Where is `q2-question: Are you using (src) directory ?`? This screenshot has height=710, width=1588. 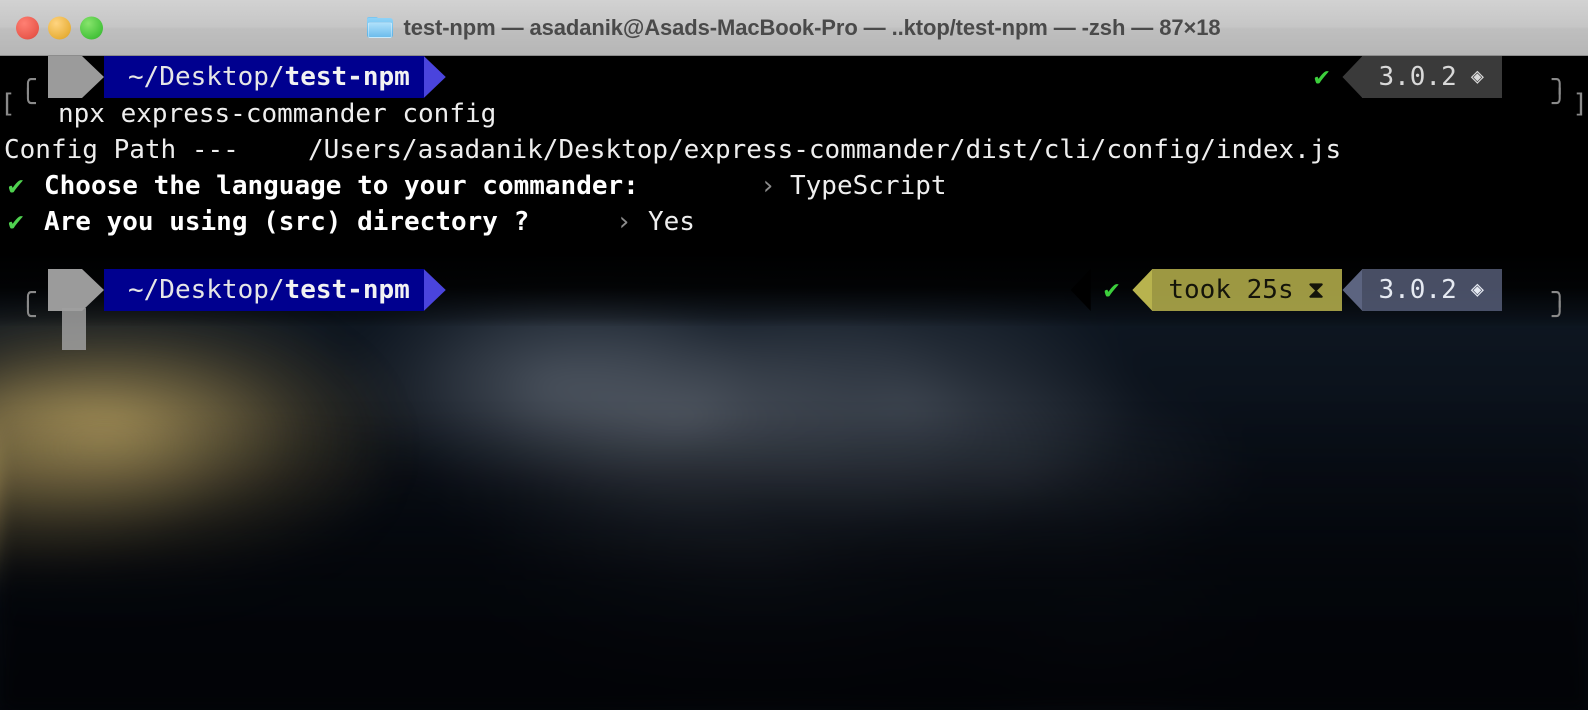 q2-question: Are you using (src) directory ? is located at coordinates (287, 222).